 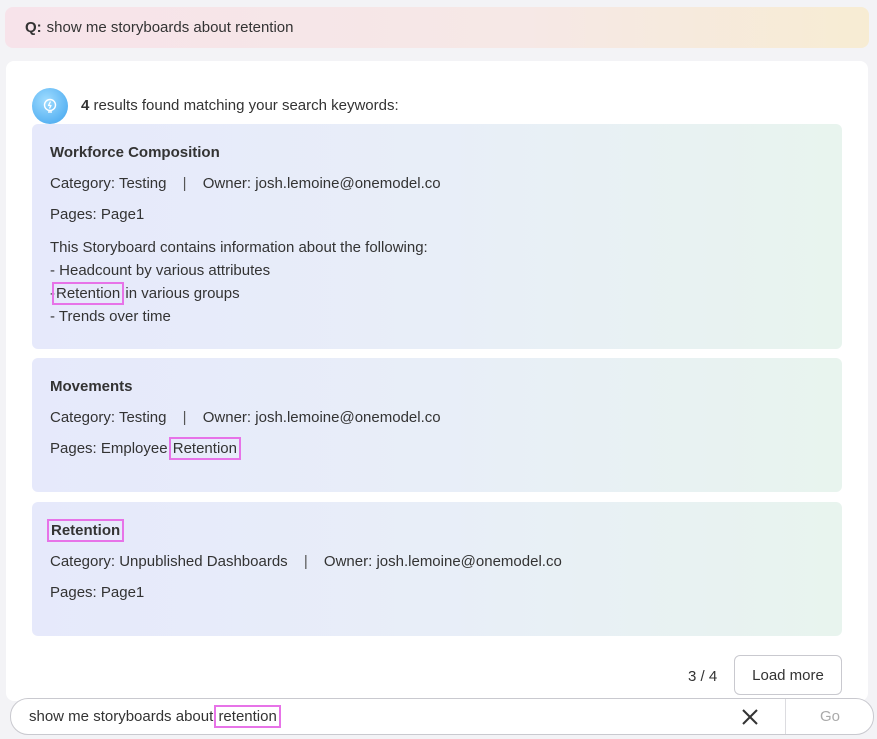 What do you see at coordinates (247, 716) in the screenshot?
I see `keyword-highlight: retention` at bounding box center [247, 716].